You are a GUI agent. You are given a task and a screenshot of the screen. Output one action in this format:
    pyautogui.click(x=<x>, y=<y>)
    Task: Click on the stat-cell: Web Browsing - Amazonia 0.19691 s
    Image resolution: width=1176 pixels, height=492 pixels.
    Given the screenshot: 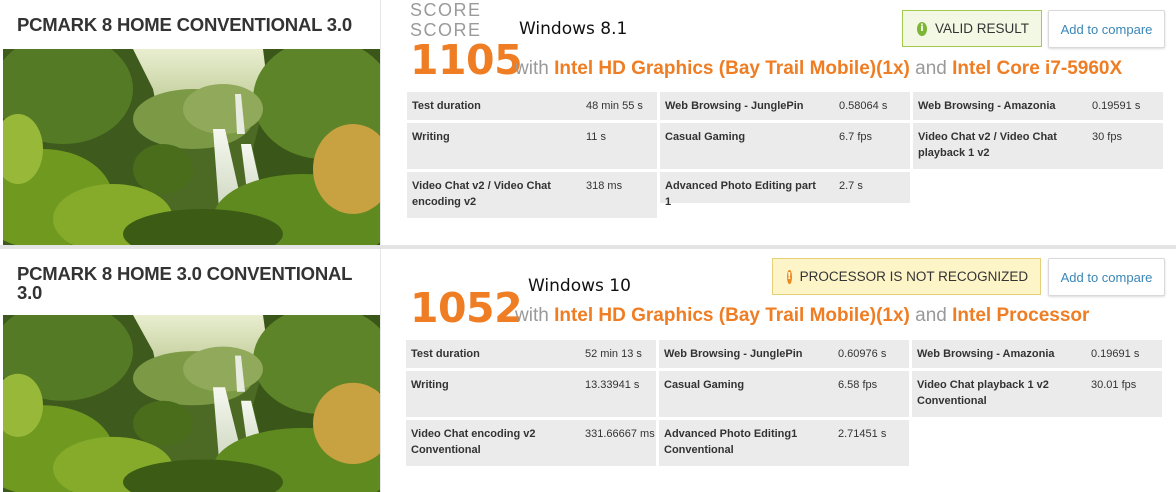 What is the action you would take?
    pyautogui.click(x=1037, y=354)
    